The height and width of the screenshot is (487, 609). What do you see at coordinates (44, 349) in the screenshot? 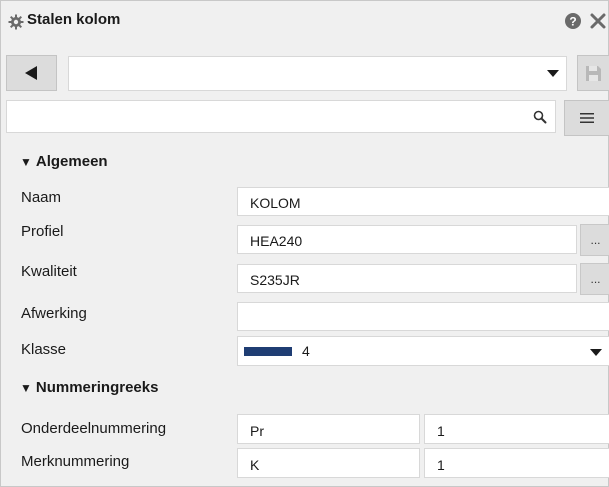
I see `class-label: Klasse` at bounding box center [44, 349].